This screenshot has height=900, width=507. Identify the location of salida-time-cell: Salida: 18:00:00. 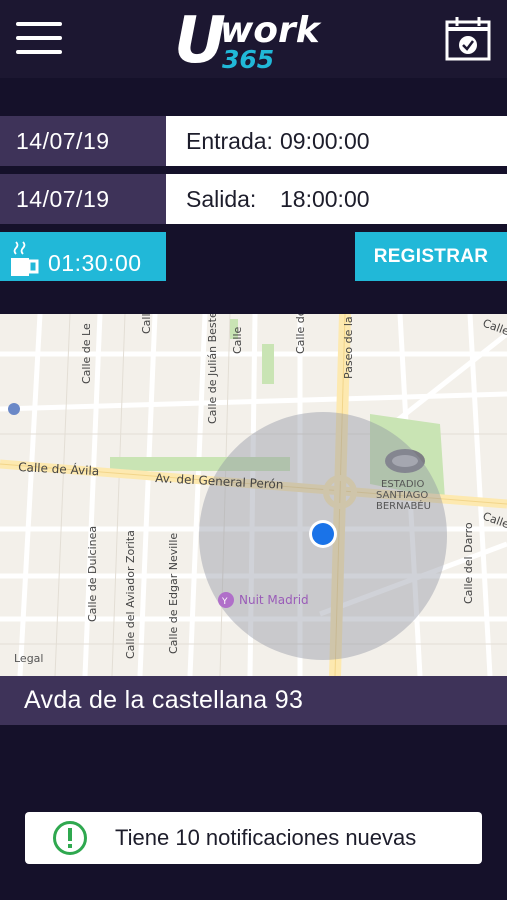
(336, 199).